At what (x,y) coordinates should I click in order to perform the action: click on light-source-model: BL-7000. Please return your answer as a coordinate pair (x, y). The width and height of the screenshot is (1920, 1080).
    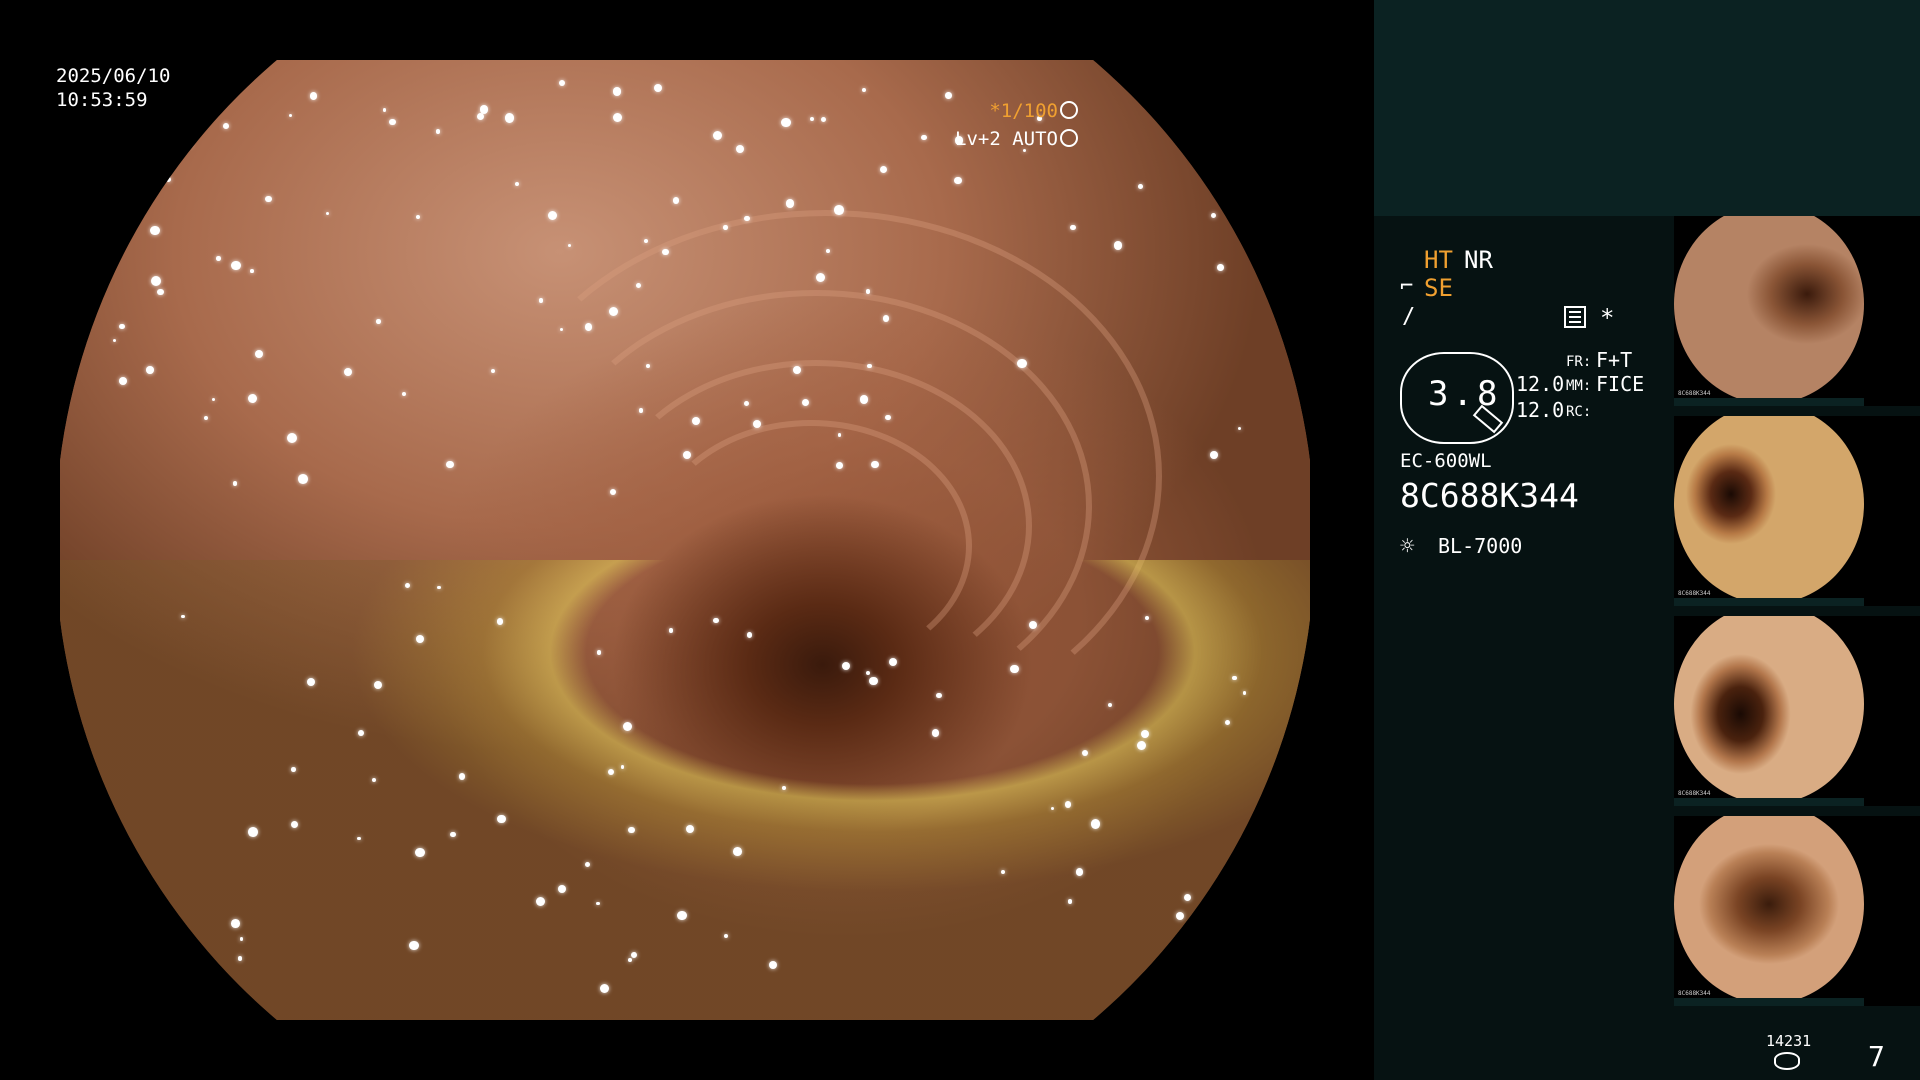
    Looking at the image, I should click on (1480, 546).